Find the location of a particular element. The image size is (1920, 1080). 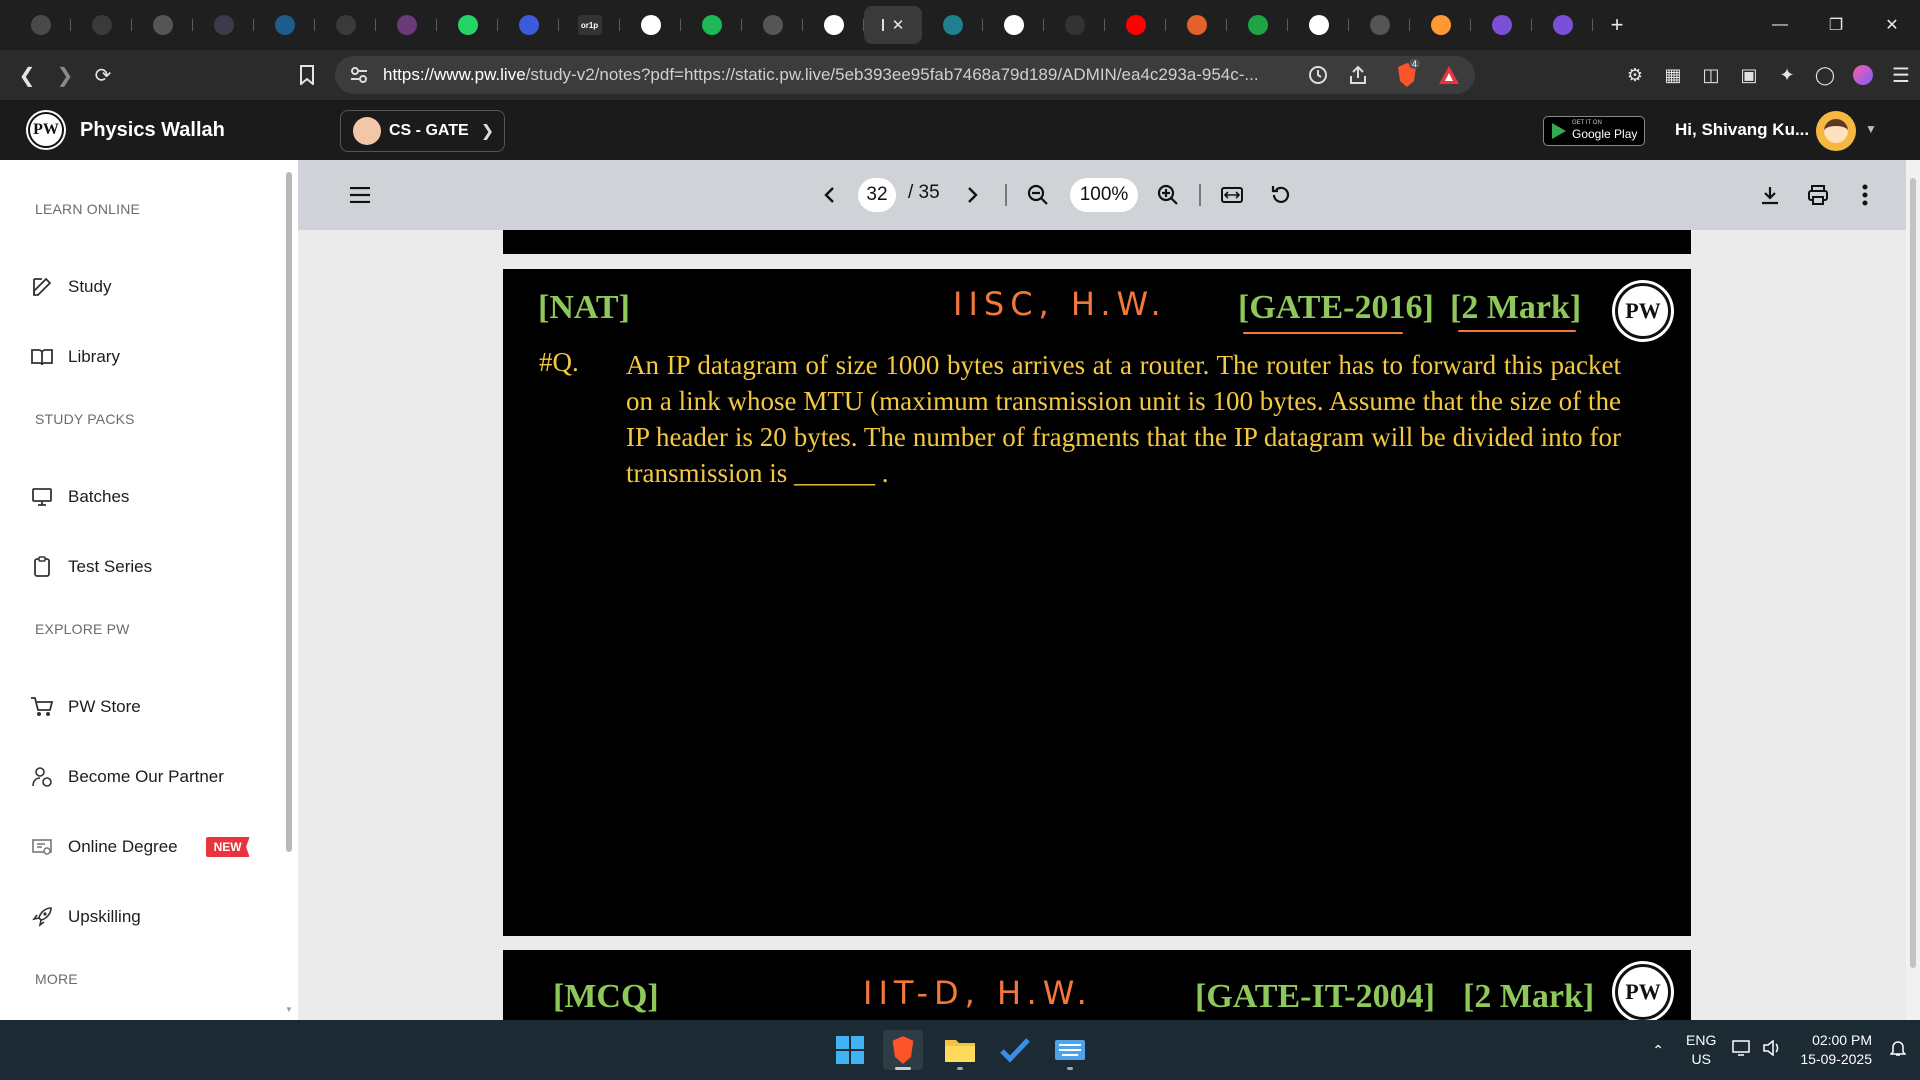

print-icon is located at coordinates (1818, 195).